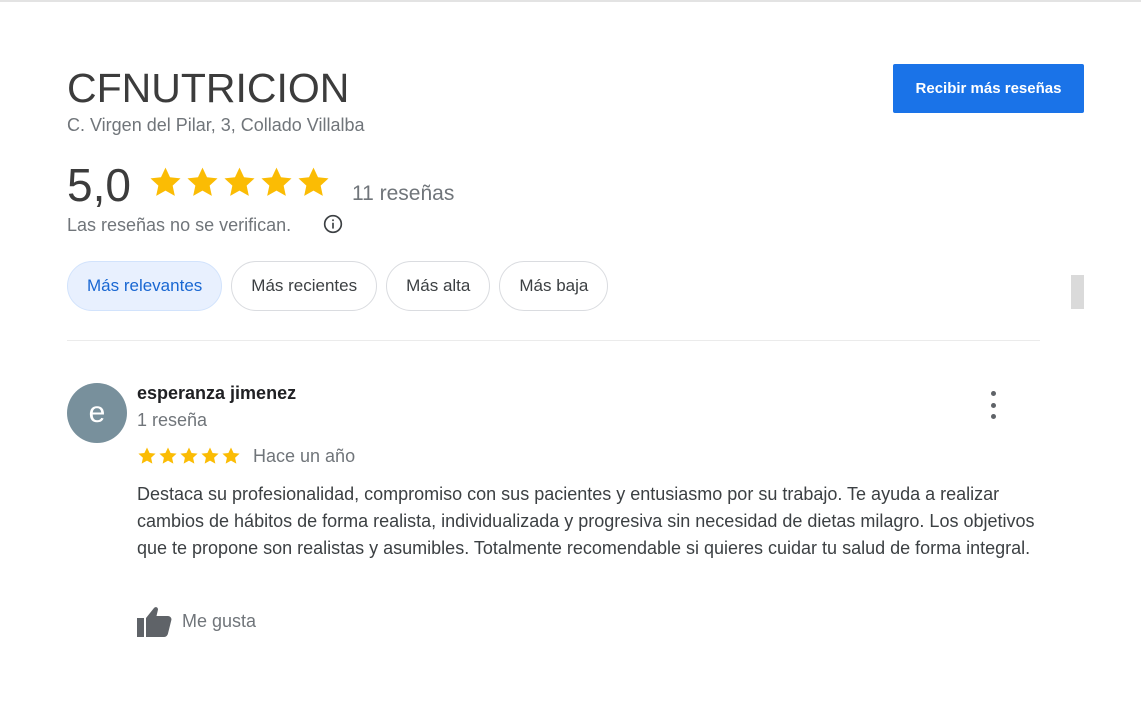 The image size is (1141, 727). Describe the element at coordinates (97, 413) in the screenshot. I see `avatar: e` at that location.